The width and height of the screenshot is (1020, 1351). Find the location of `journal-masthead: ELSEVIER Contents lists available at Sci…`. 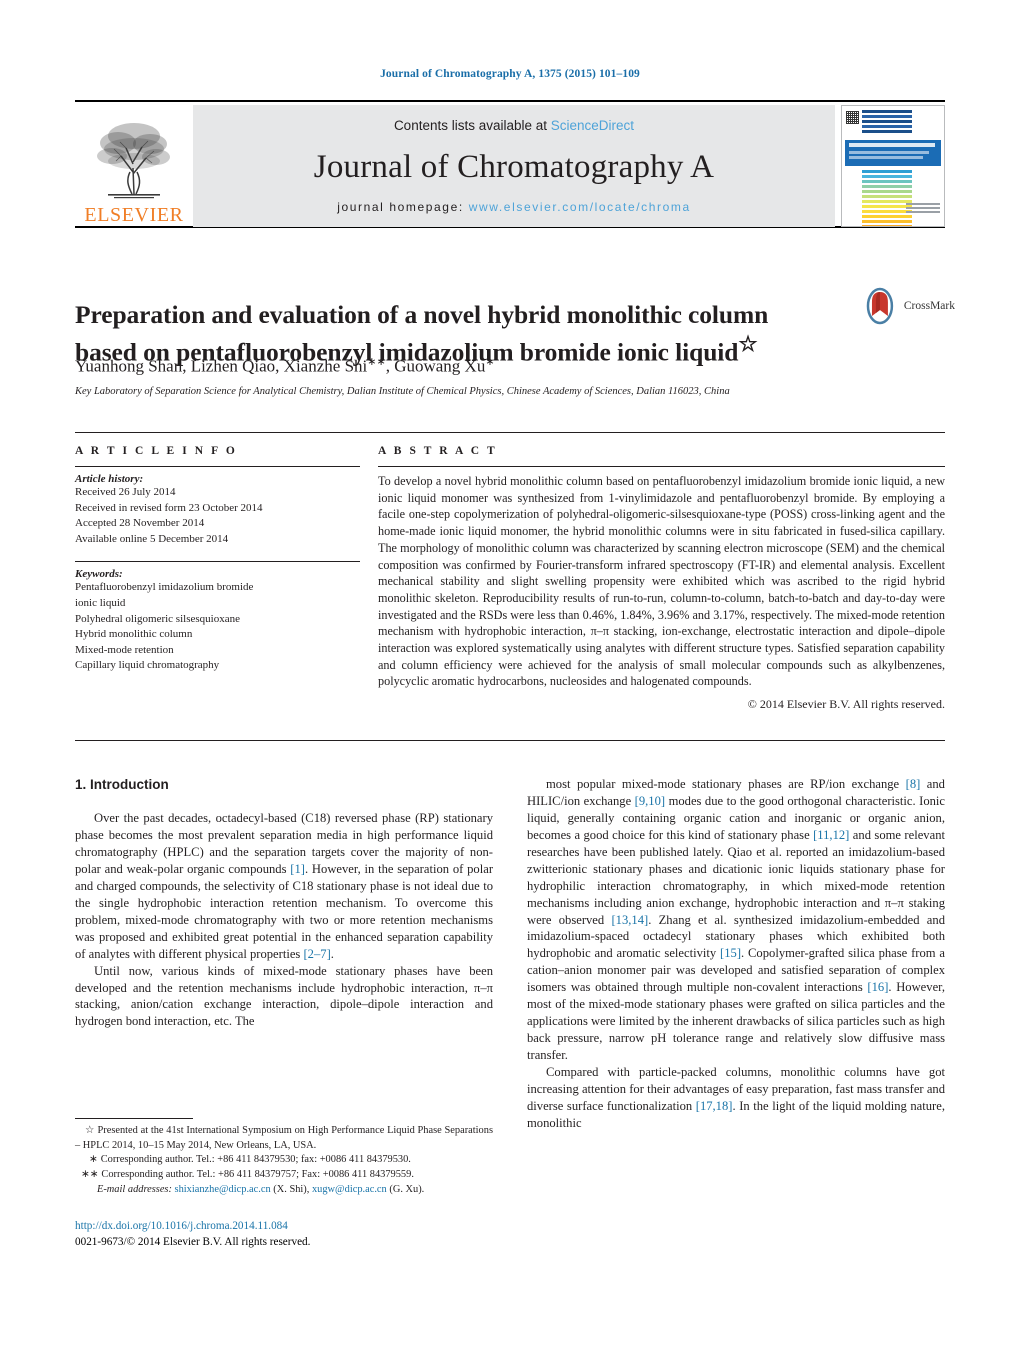

journal-masthead: ELSEVIER Contents lists available at Sci… is located at coordinates (510, 164).